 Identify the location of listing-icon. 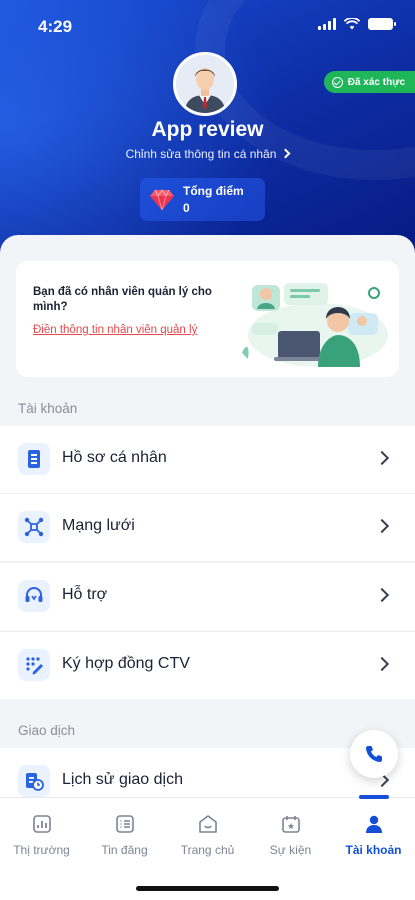
(125, 824).